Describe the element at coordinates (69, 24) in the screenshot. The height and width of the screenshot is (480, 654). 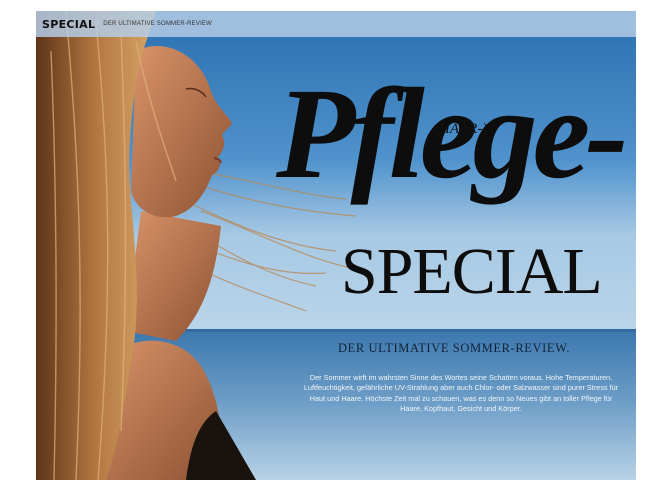
I see `section-label: SPECIAL` at that location.